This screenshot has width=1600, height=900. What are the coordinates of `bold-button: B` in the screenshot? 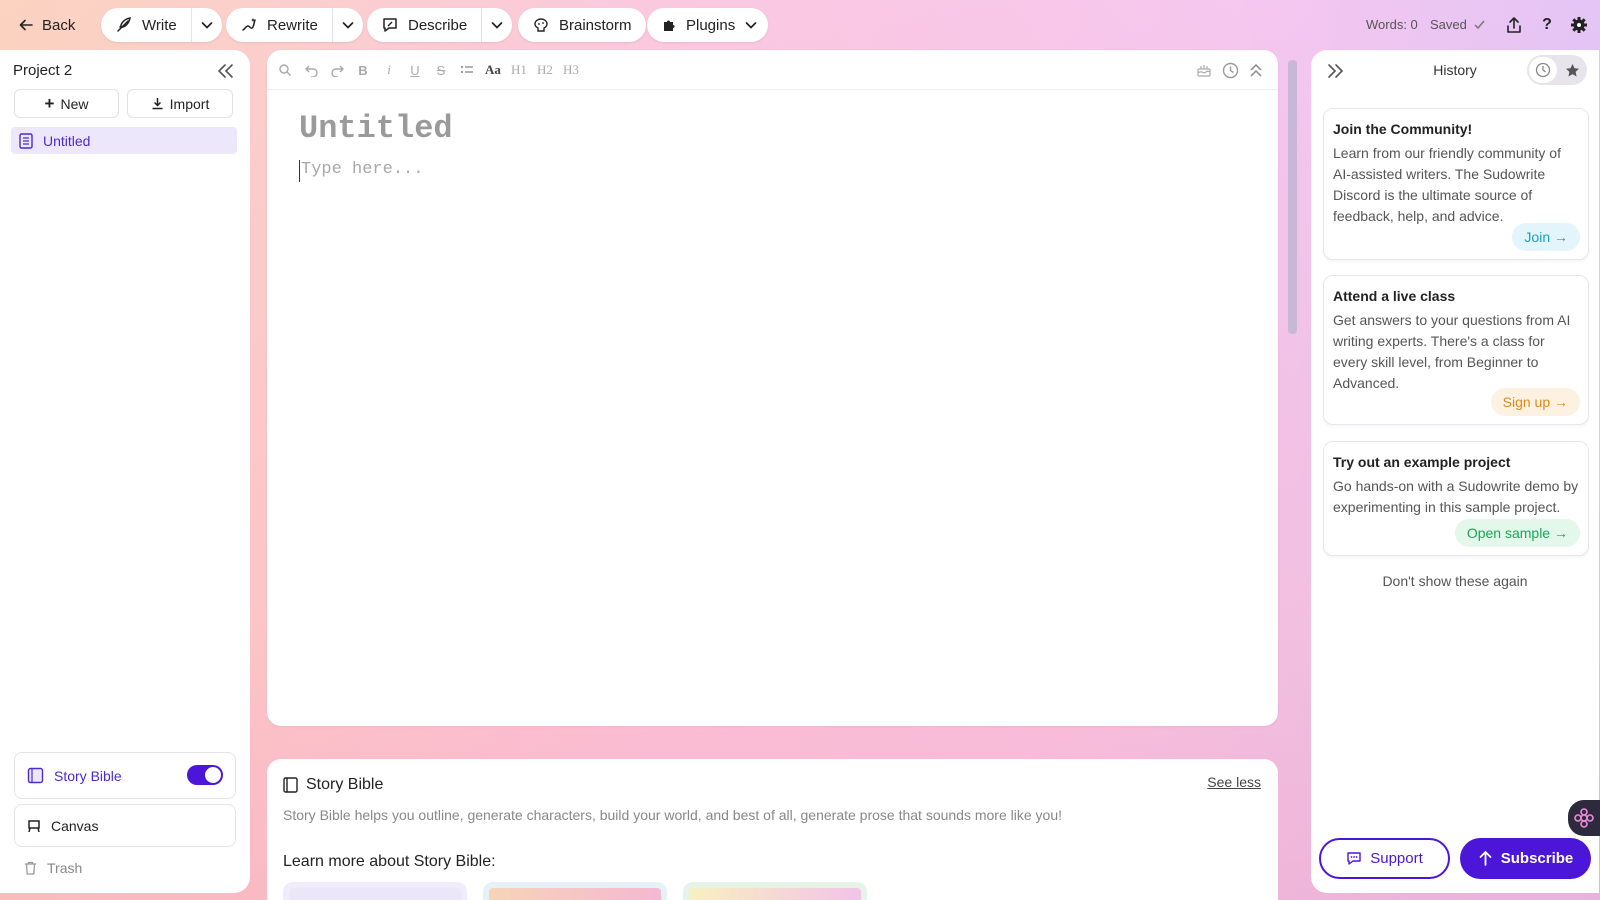 It's located at (363, 70).